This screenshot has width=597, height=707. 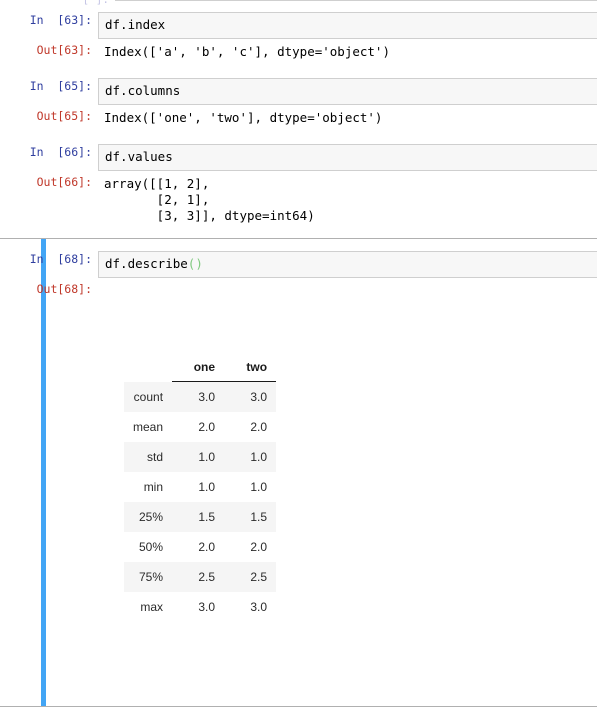 What do you see at coordinates (347, 157) in the screenshot?
I see `code-input-values: df.values` at bounding box center [347, 157].